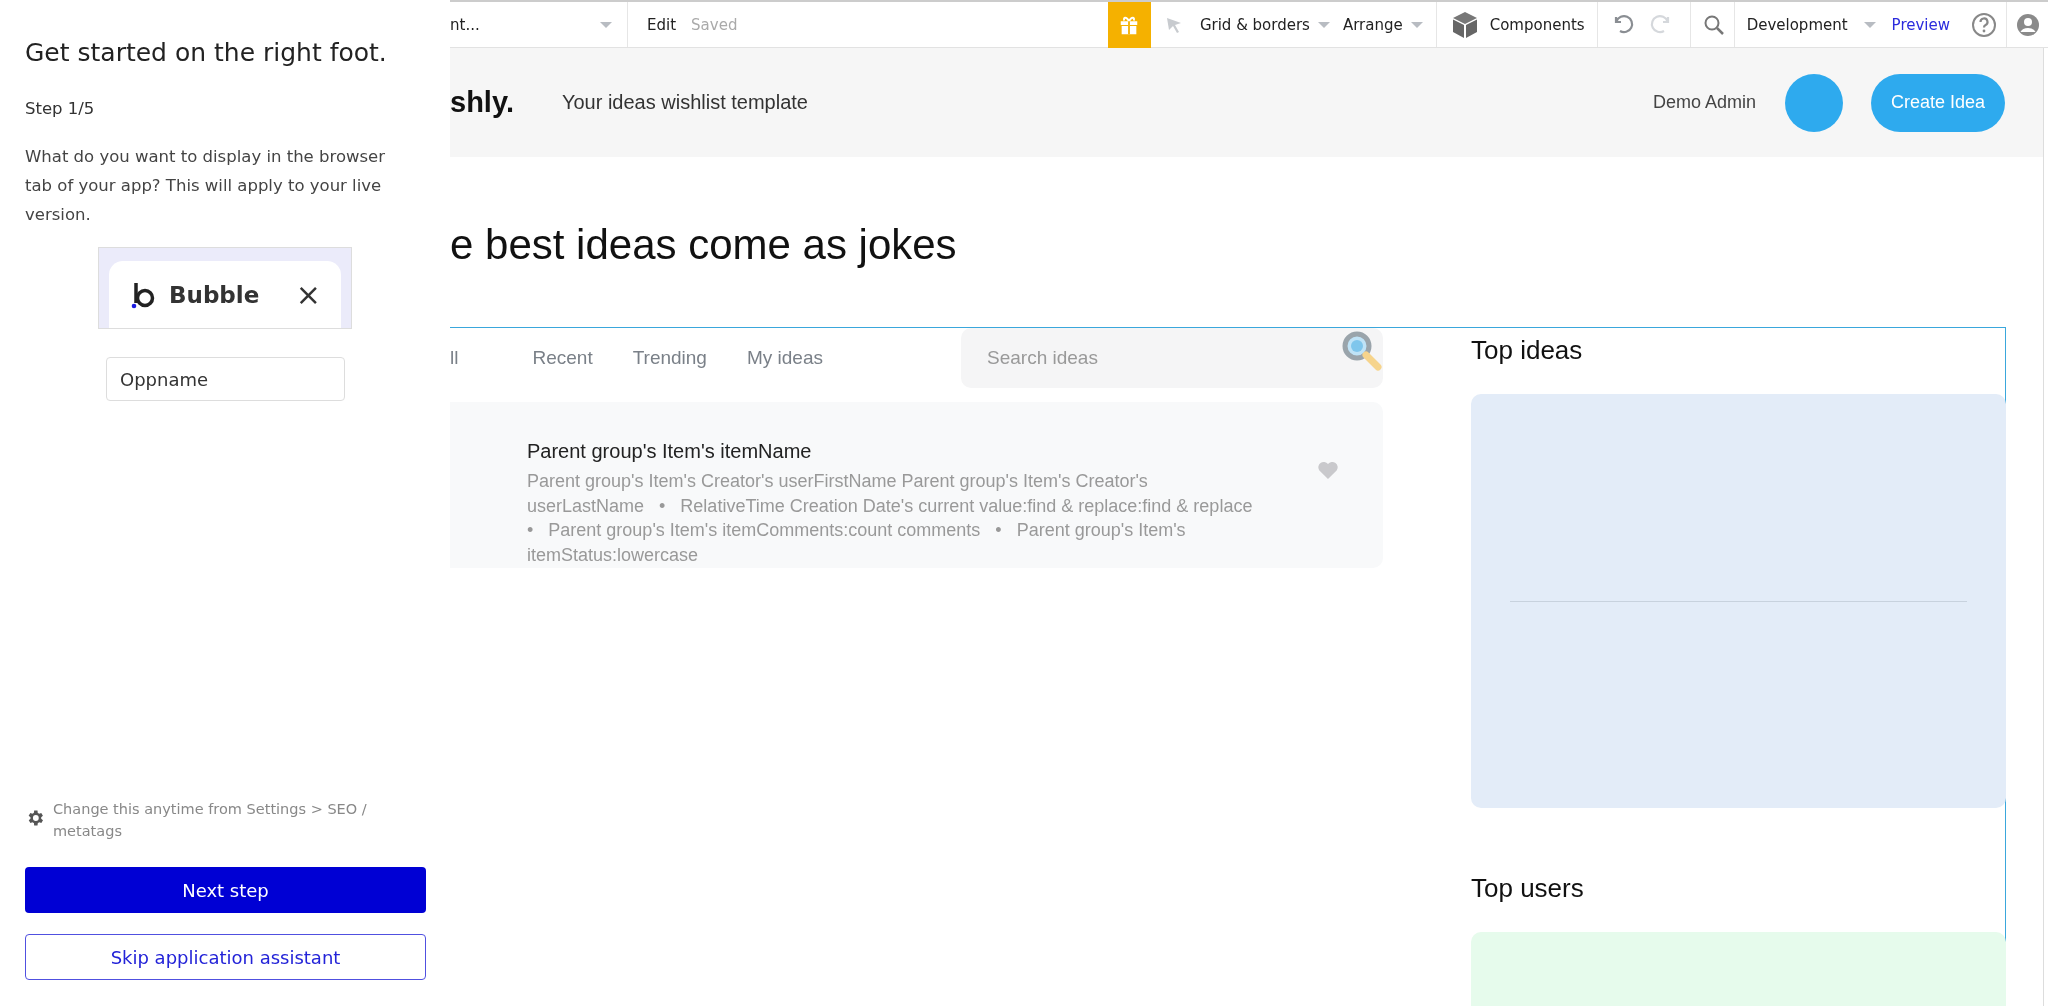  Describe the element at coordinates (206, 186) in the screenshot. I see `question-text: What do you want to display in the browser tab of your app? This will apply to your live version.` at that location.